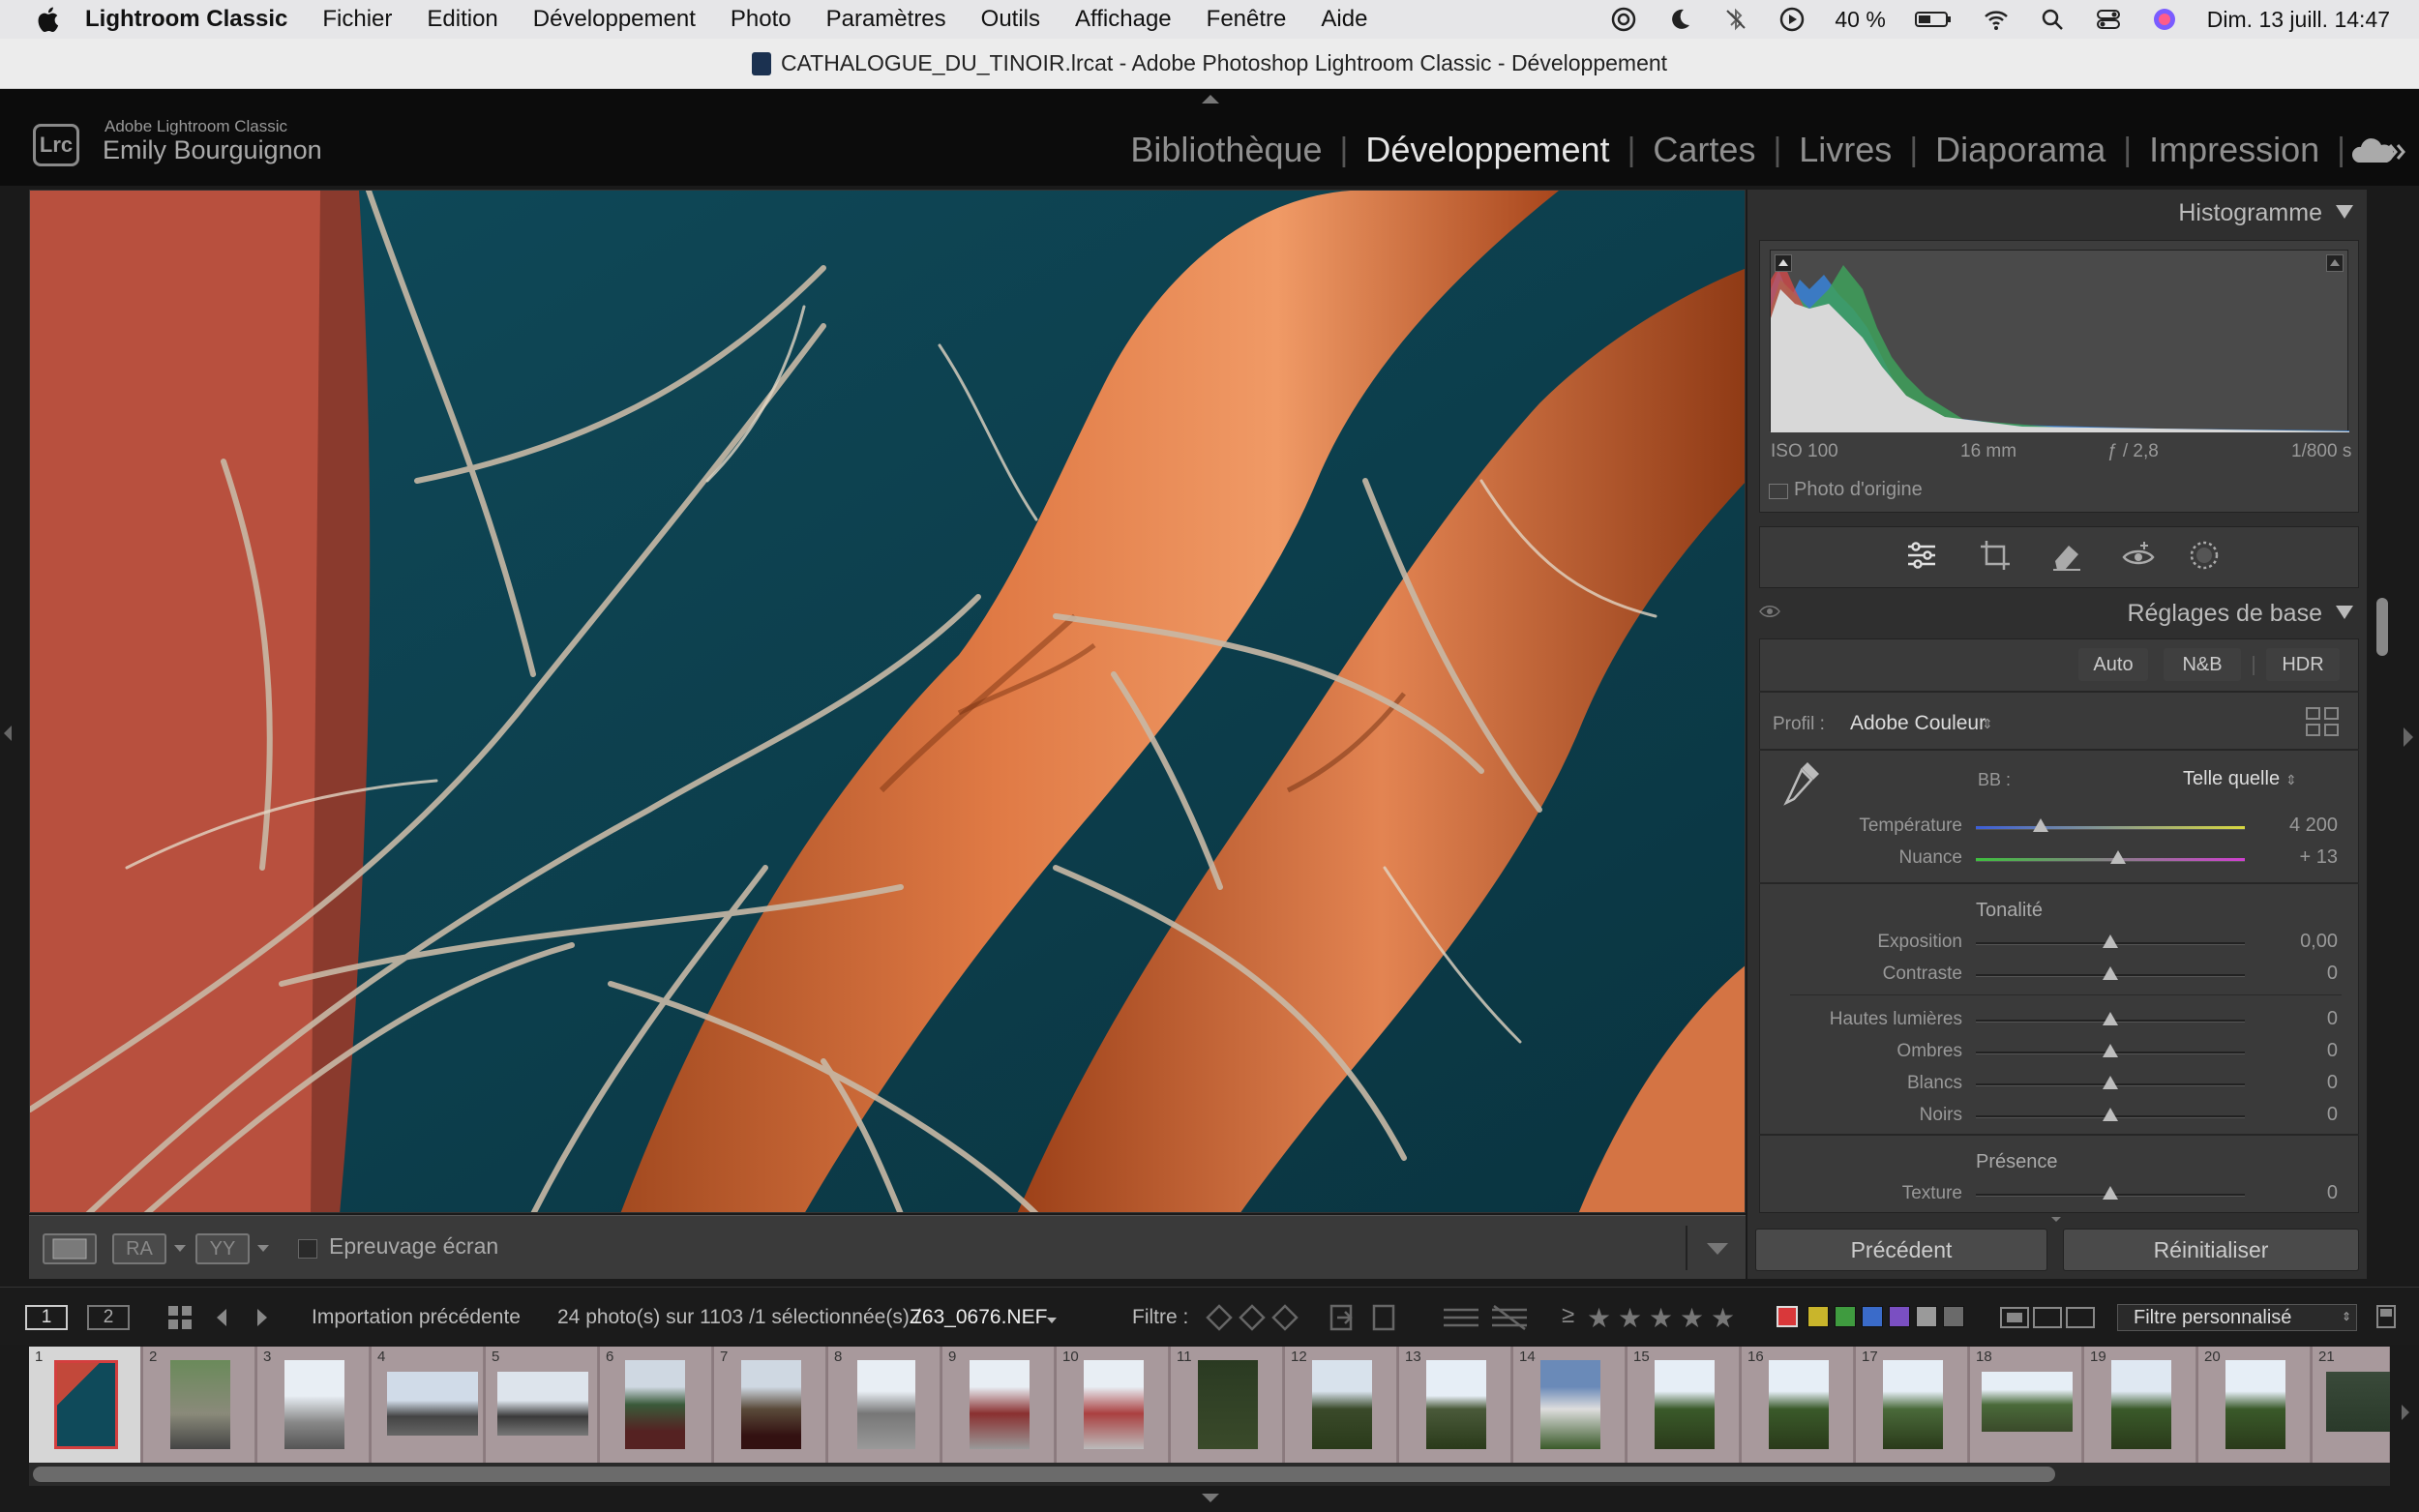 The image size is (2419, 1512). Describe the element at coordinates (223, 1249) in the screenshot. I see `before-after-tb-button: YY` at that location.